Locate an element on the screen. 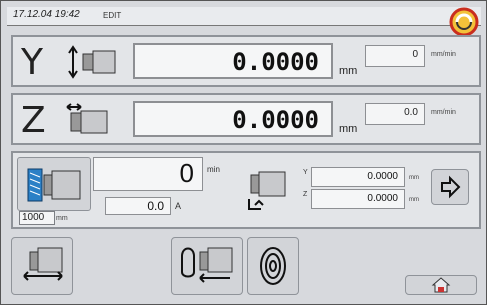 Image resolution: width=487 pixels, height=305 pixels. y-position-field: 0.0000 is located at coordinates (233, 61).